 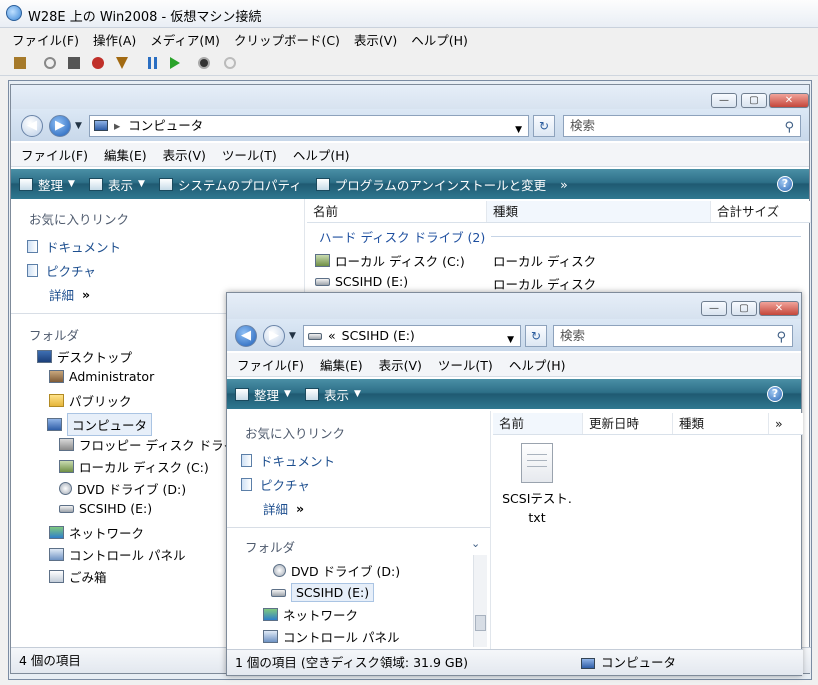 What do you see at coordinates (480, 601) in the screenshot?
I see `tree-scrollbar` at bounding box center [480, 601].